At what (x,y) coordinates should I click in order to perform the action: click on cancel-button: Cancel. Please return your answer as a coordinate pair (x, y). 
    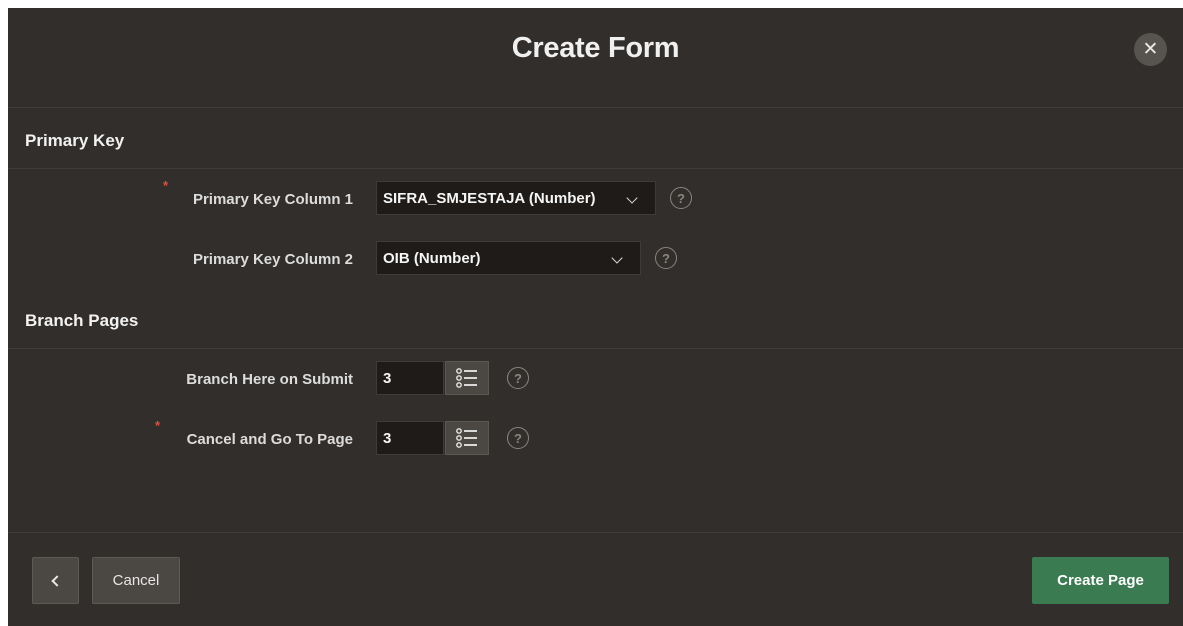
    Looking at the image, I should click on (136, 580).